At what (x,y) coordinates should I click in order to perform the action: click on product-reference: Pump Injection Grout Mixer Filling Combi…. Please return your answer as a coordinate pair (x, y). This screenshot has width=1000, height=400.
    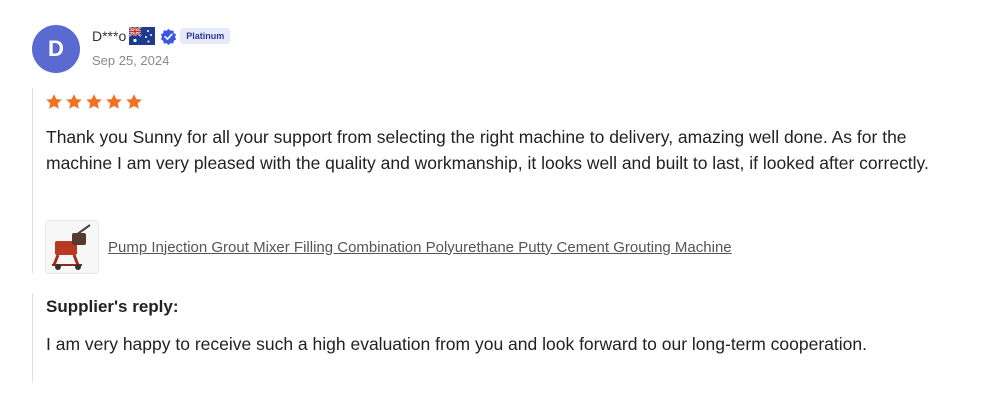
    Looking at the image, I should click on (388, 247).